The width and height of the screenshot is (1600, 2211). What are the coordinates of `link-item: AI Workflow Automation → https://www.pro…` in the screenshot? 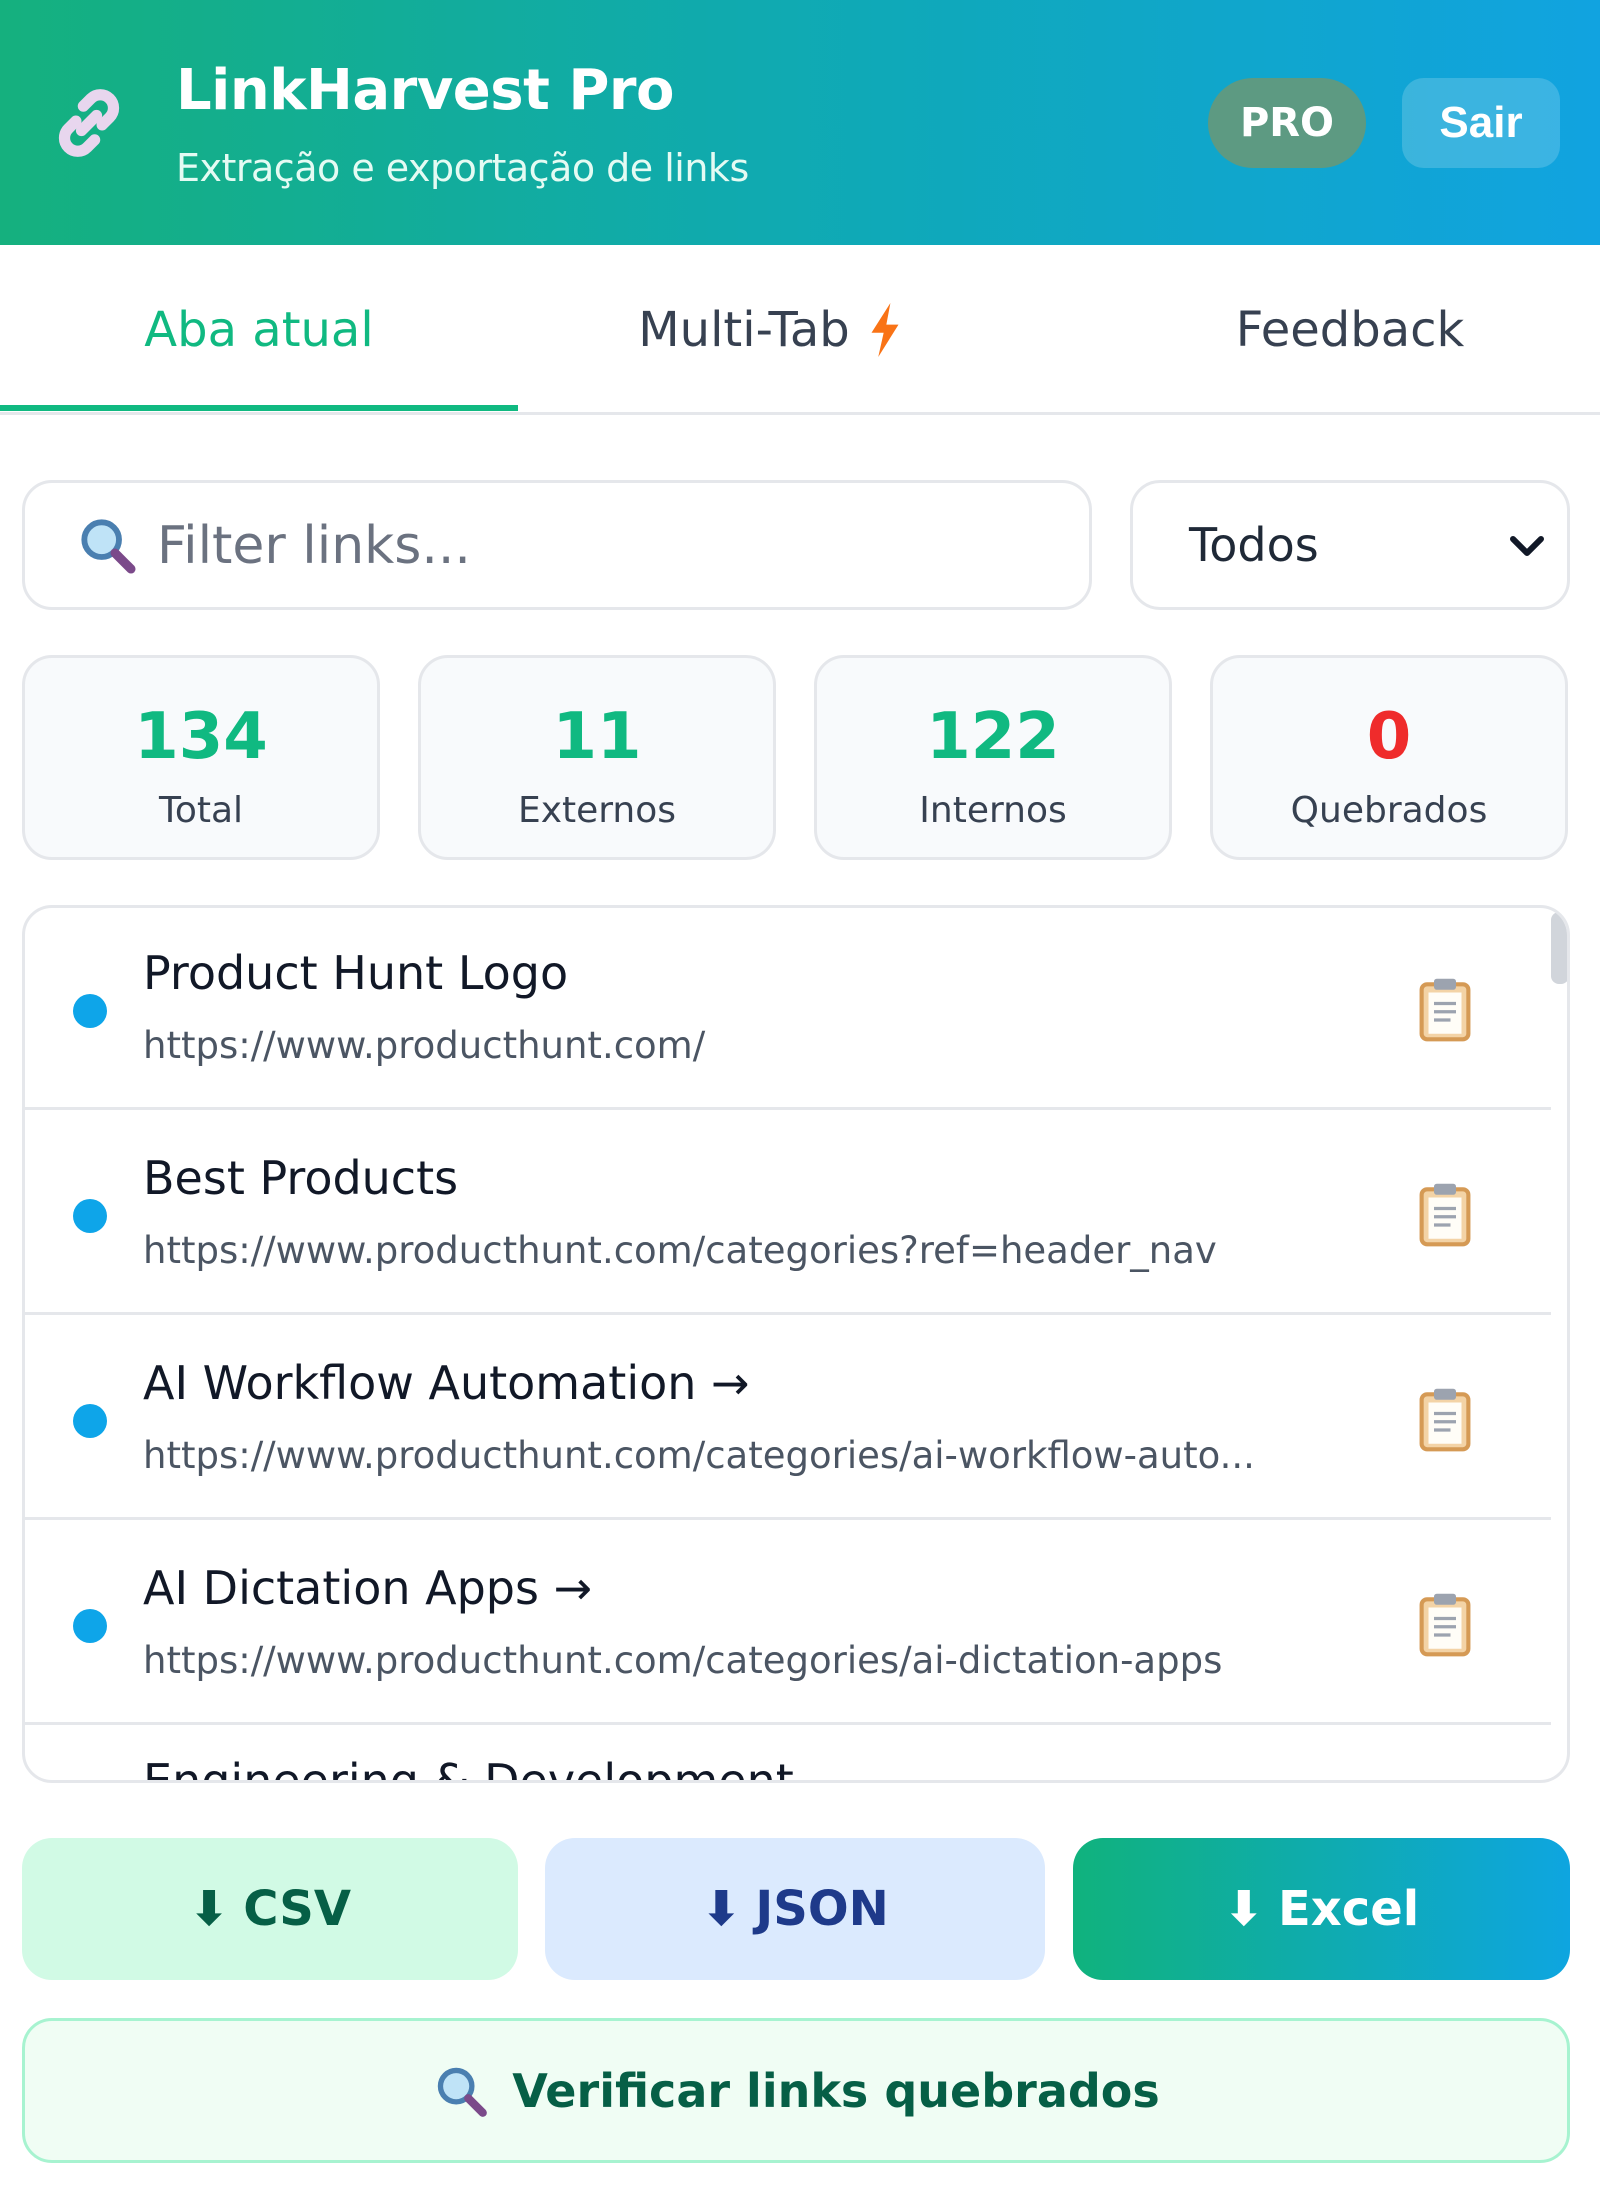 It's located at (788, 1419).